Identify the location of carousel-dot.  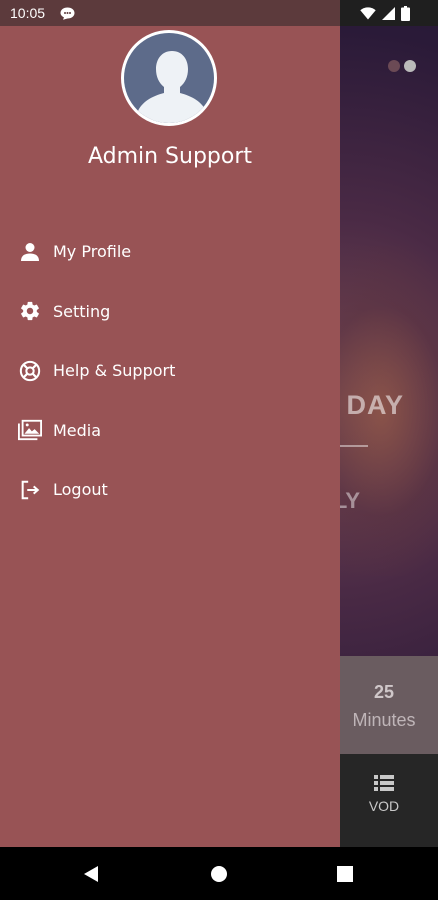
(394, 66).